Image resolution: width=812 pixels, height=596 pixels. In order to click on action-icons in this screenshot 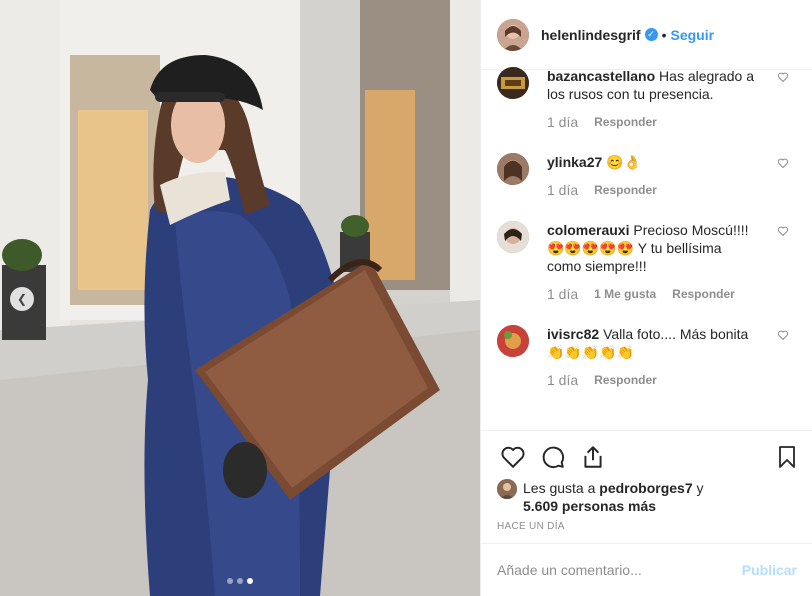, I will do `click(647, 457)`.